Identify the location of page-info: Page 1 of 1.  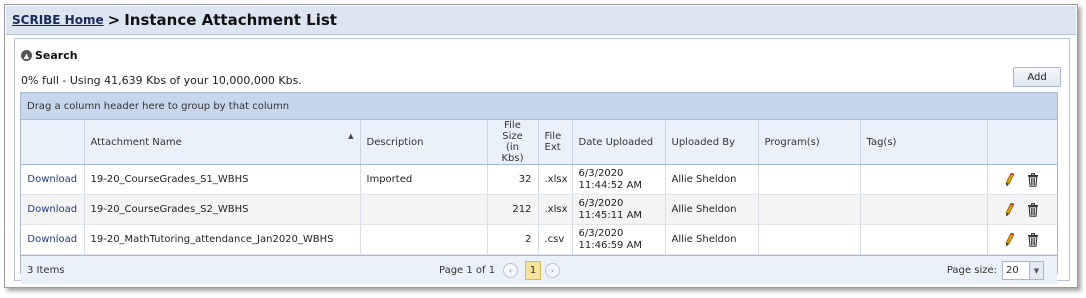
(467, 270).